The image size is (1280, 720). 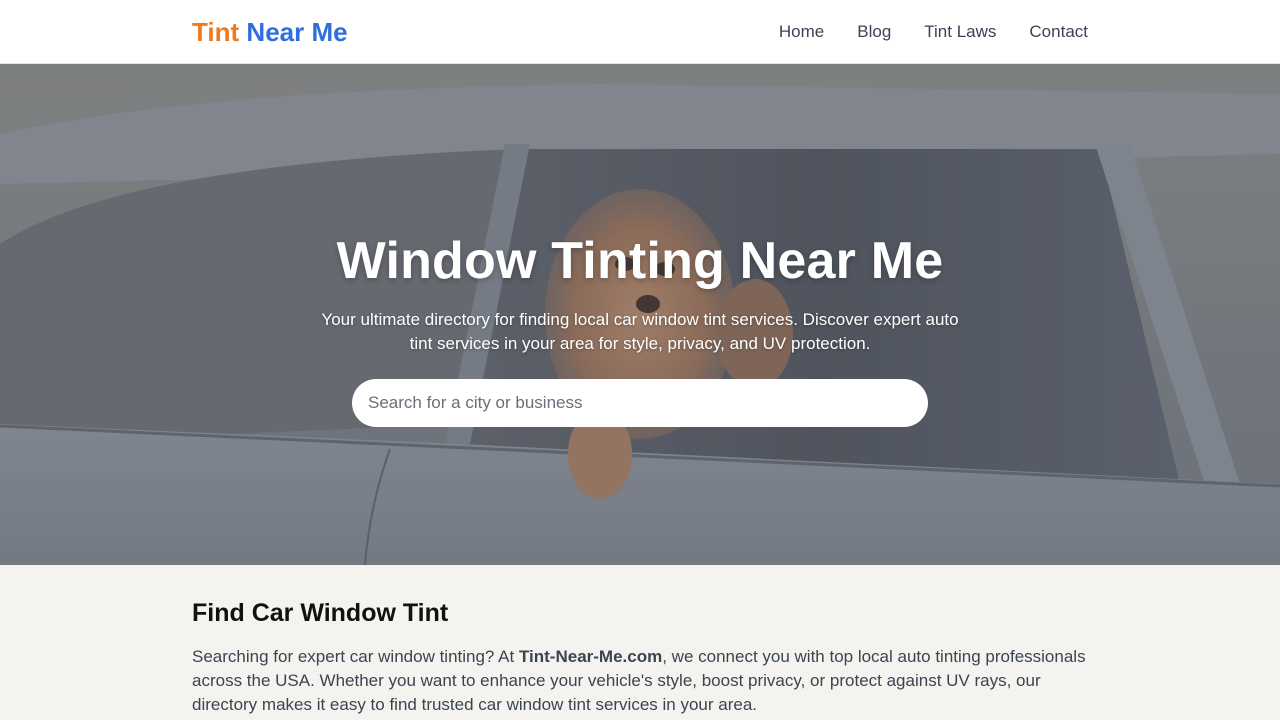 I want to click on nav-tint-laws-link: Tint Laws, so click(x=960, y=32).